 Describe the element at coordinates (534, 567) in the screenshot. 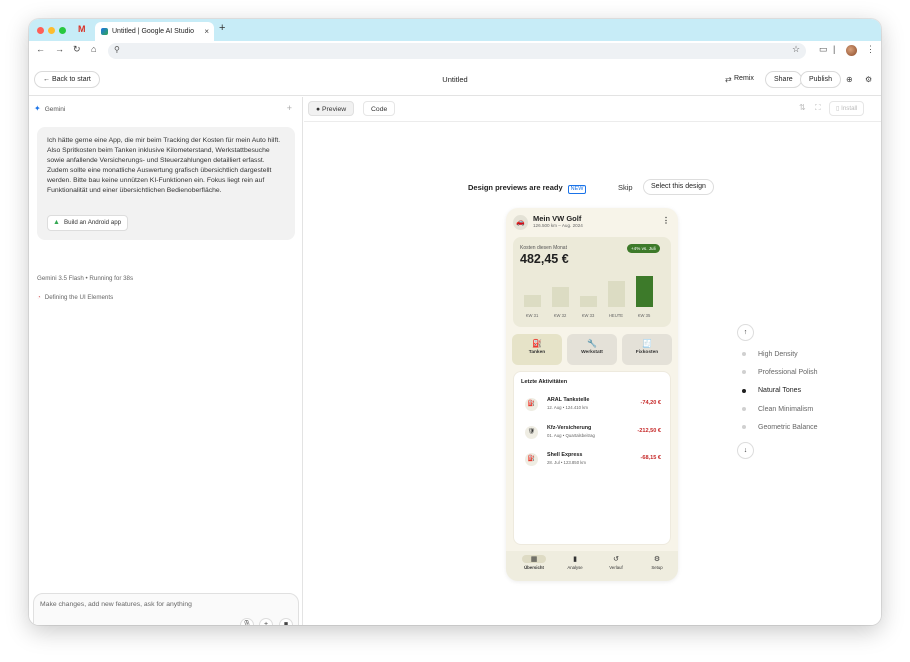

I see `nav-label: Übersicht` at that location.